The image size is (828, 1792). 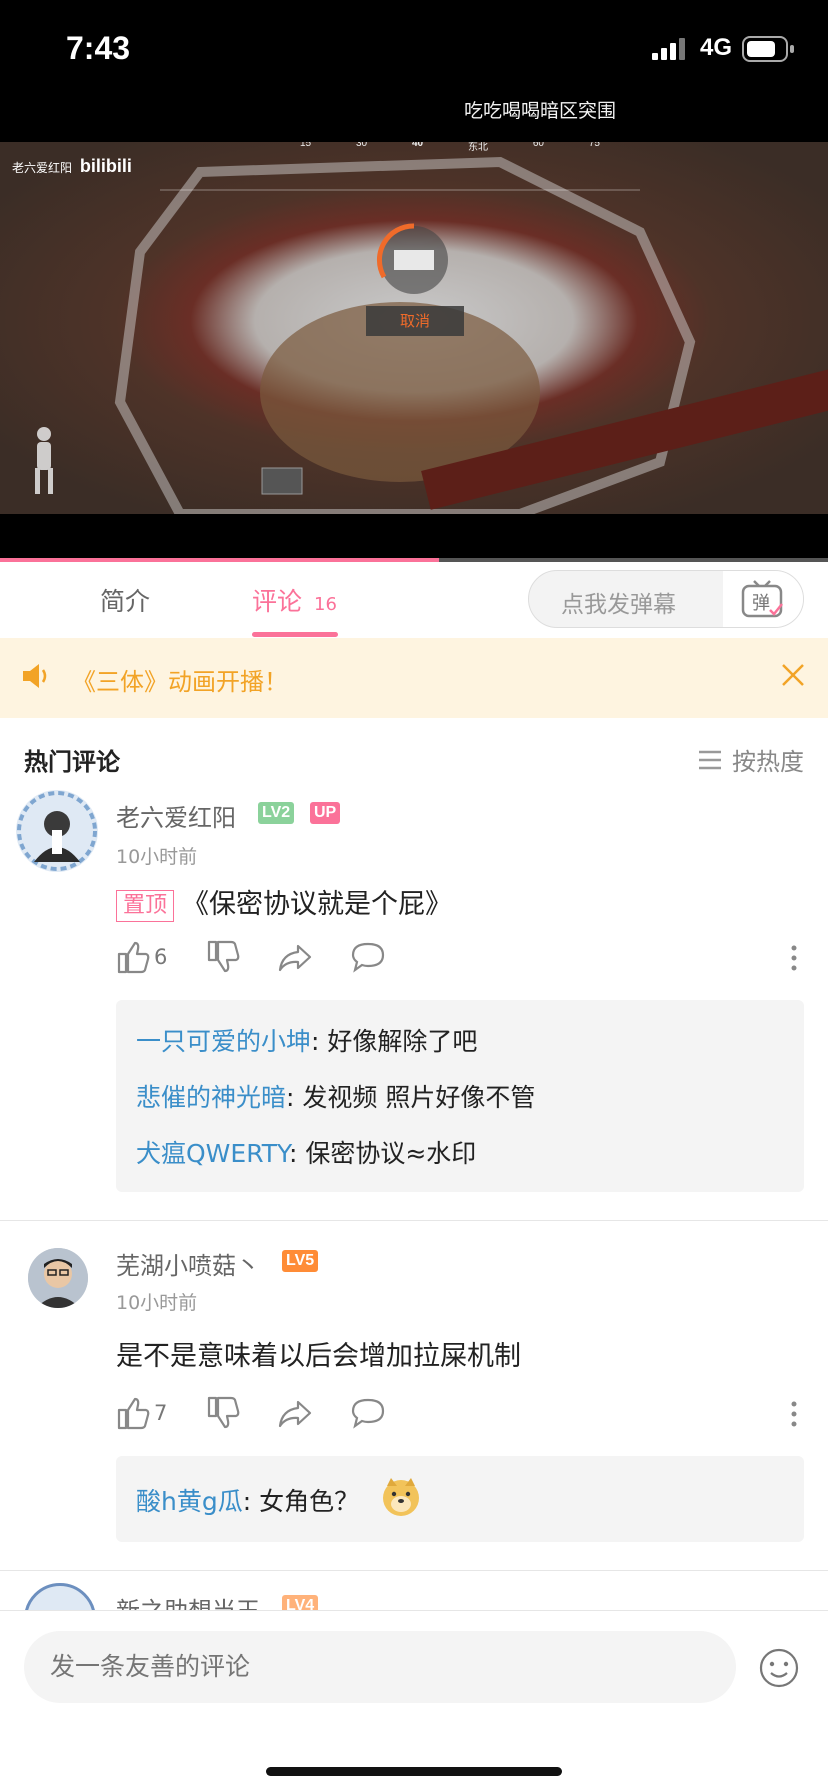 I want to click on danmu-toggle-button: 弹, so click(x=763, y=599).